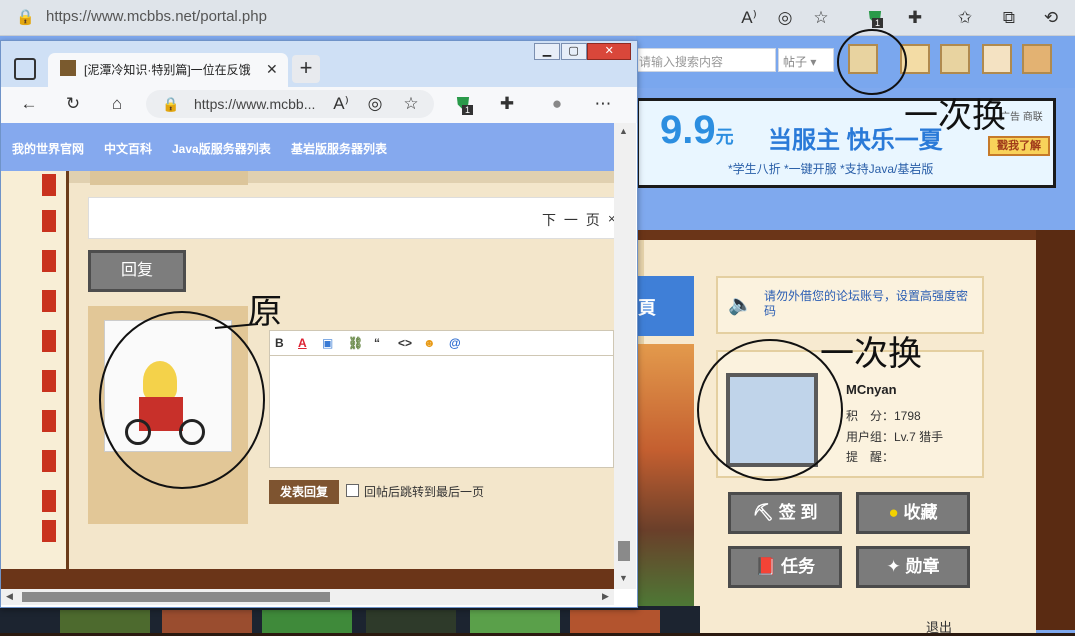 The image size is (1075, 636). Describe the element at coordinates (871, 354) in the screenshot. I see `annotation-swapped-mid: 一次换` at that location.